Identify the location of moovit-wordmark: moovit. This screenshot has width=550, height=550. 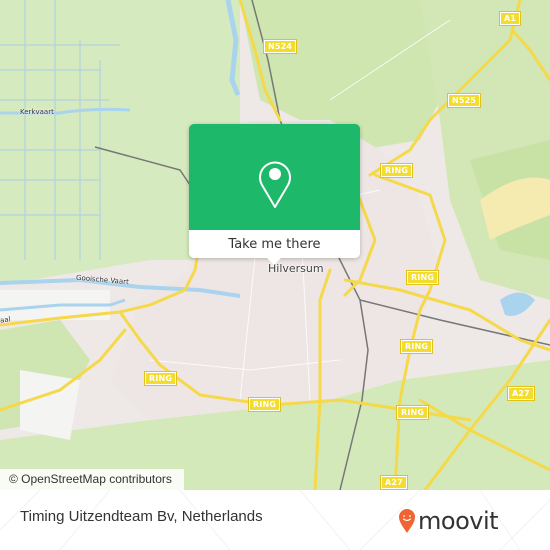
(458, 521).